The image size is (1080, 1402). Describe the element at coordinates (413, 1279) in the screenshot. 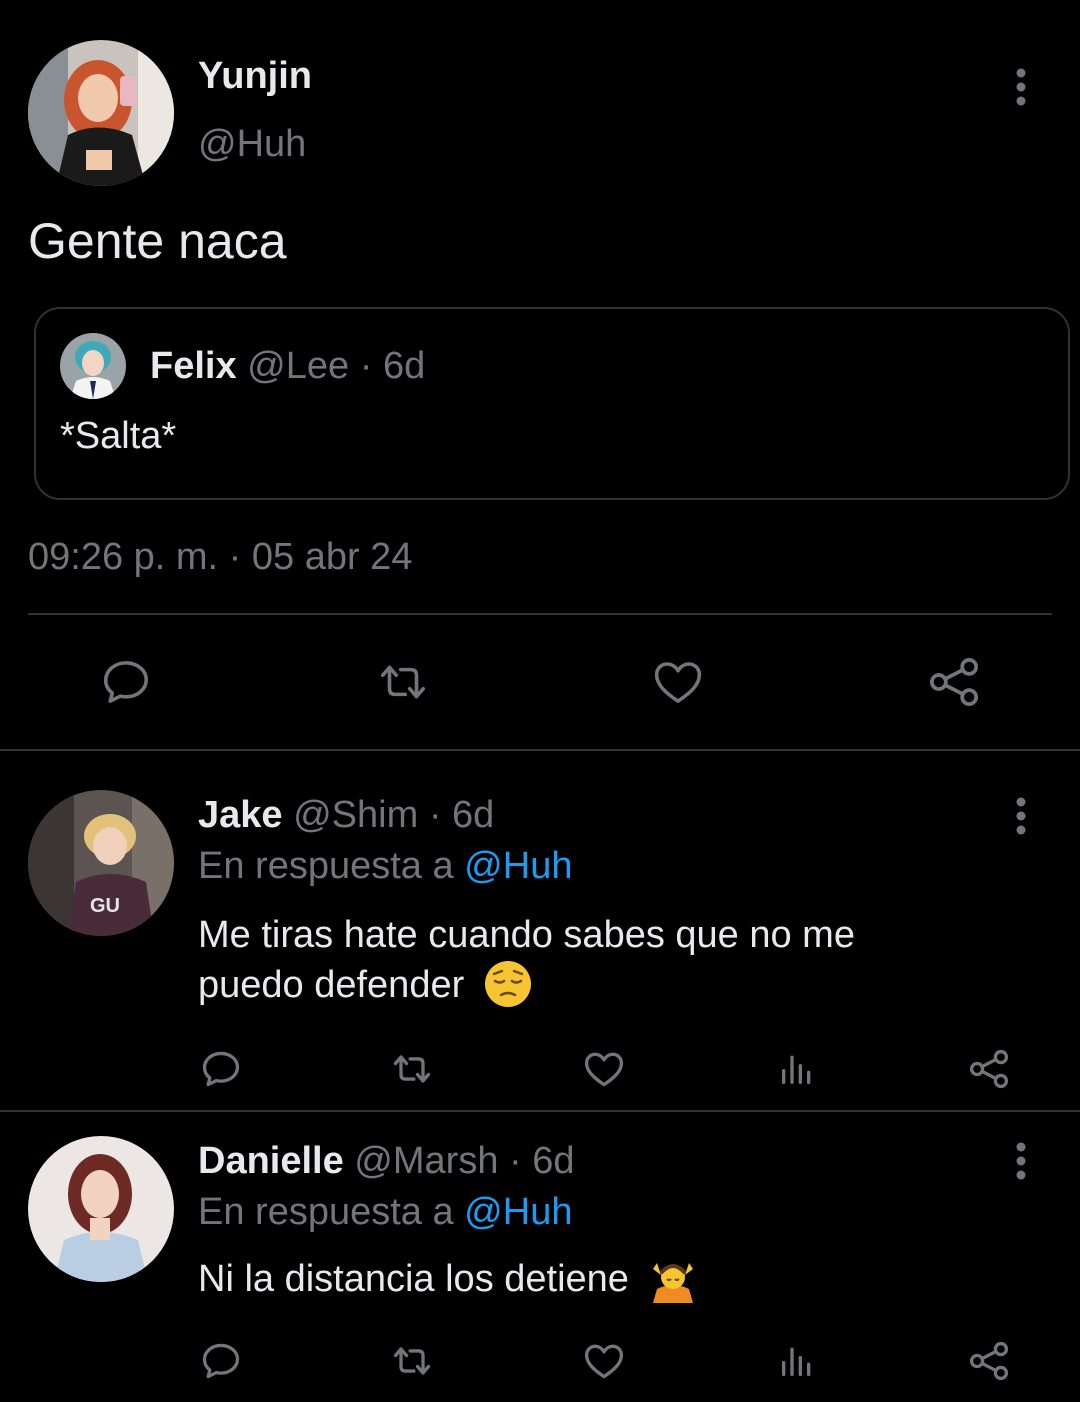

I see `reply-text-segment: Ni la distancia los detiene` at that location.